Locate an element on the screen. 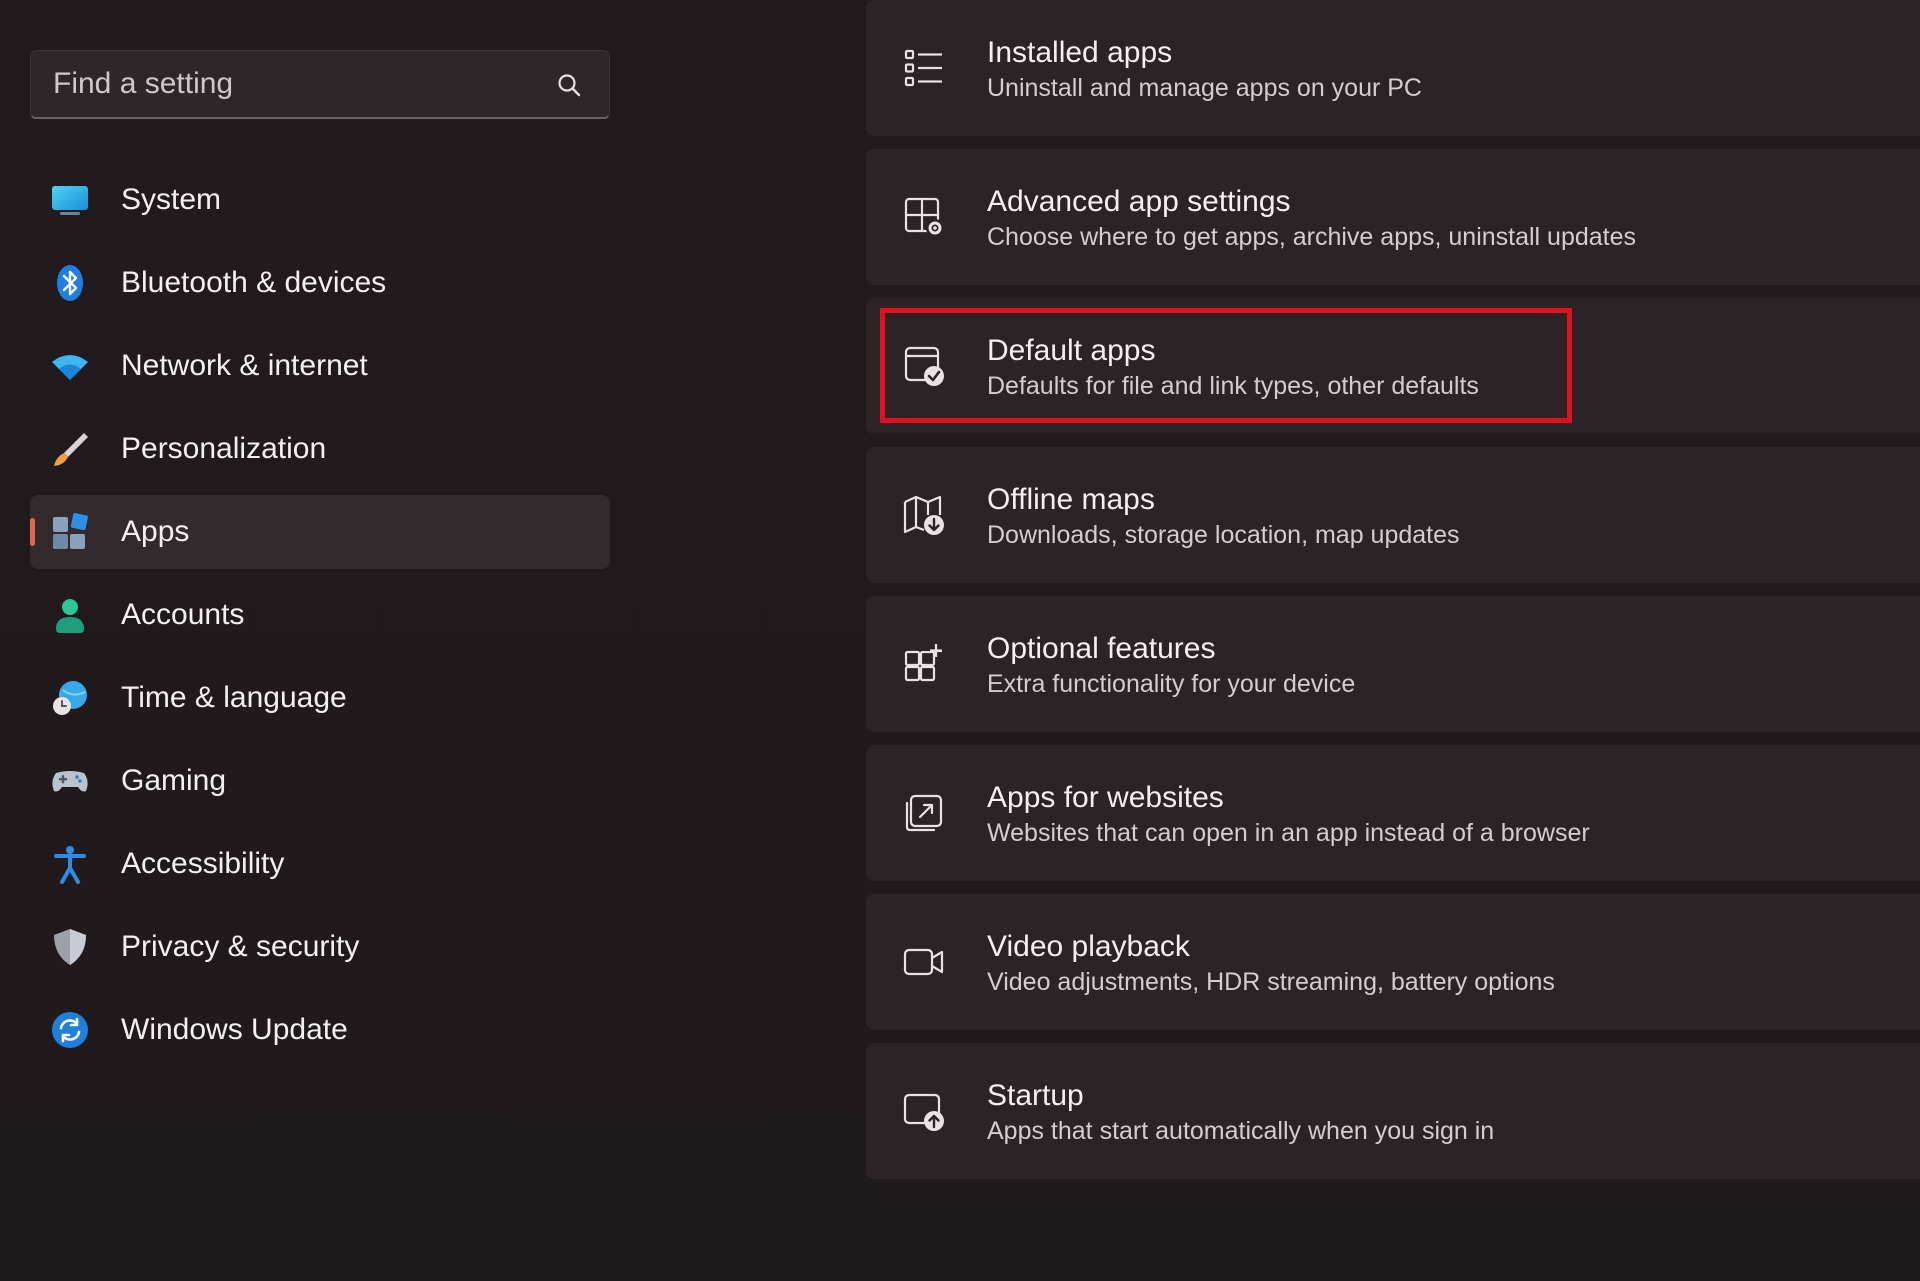 The width and height of the screenshot is (1920, 1281). card-title: Apps for websites is located at coordinates (1105, 797).